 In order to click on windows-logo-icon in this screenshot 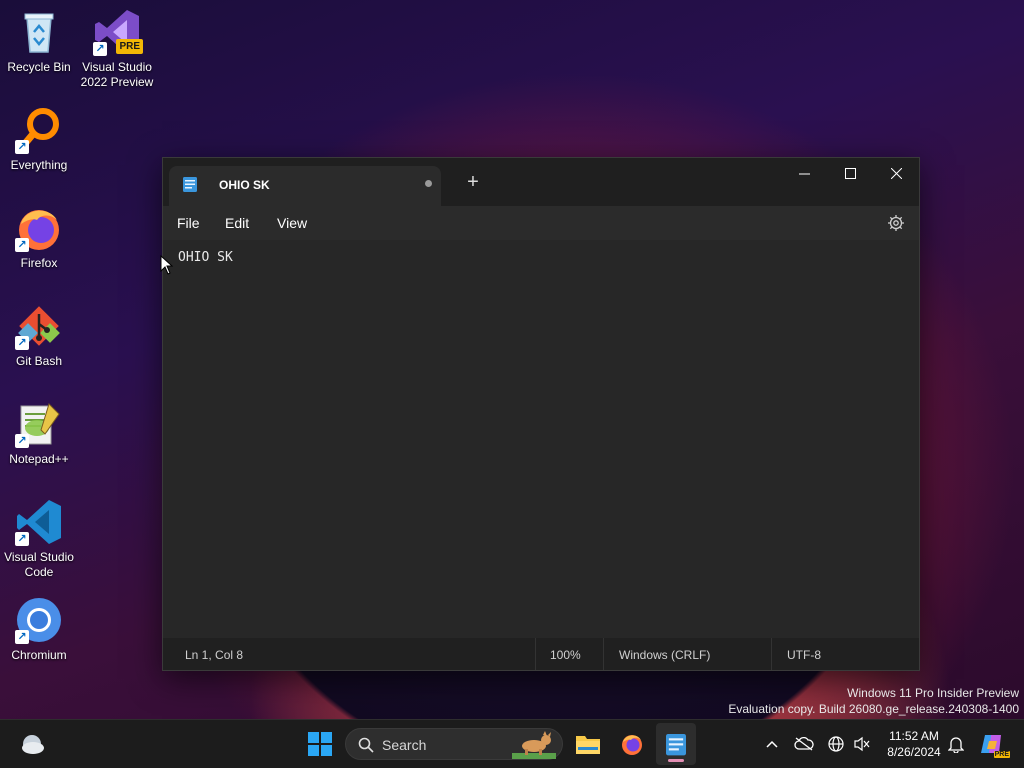, I will do `click(320, 744)`.